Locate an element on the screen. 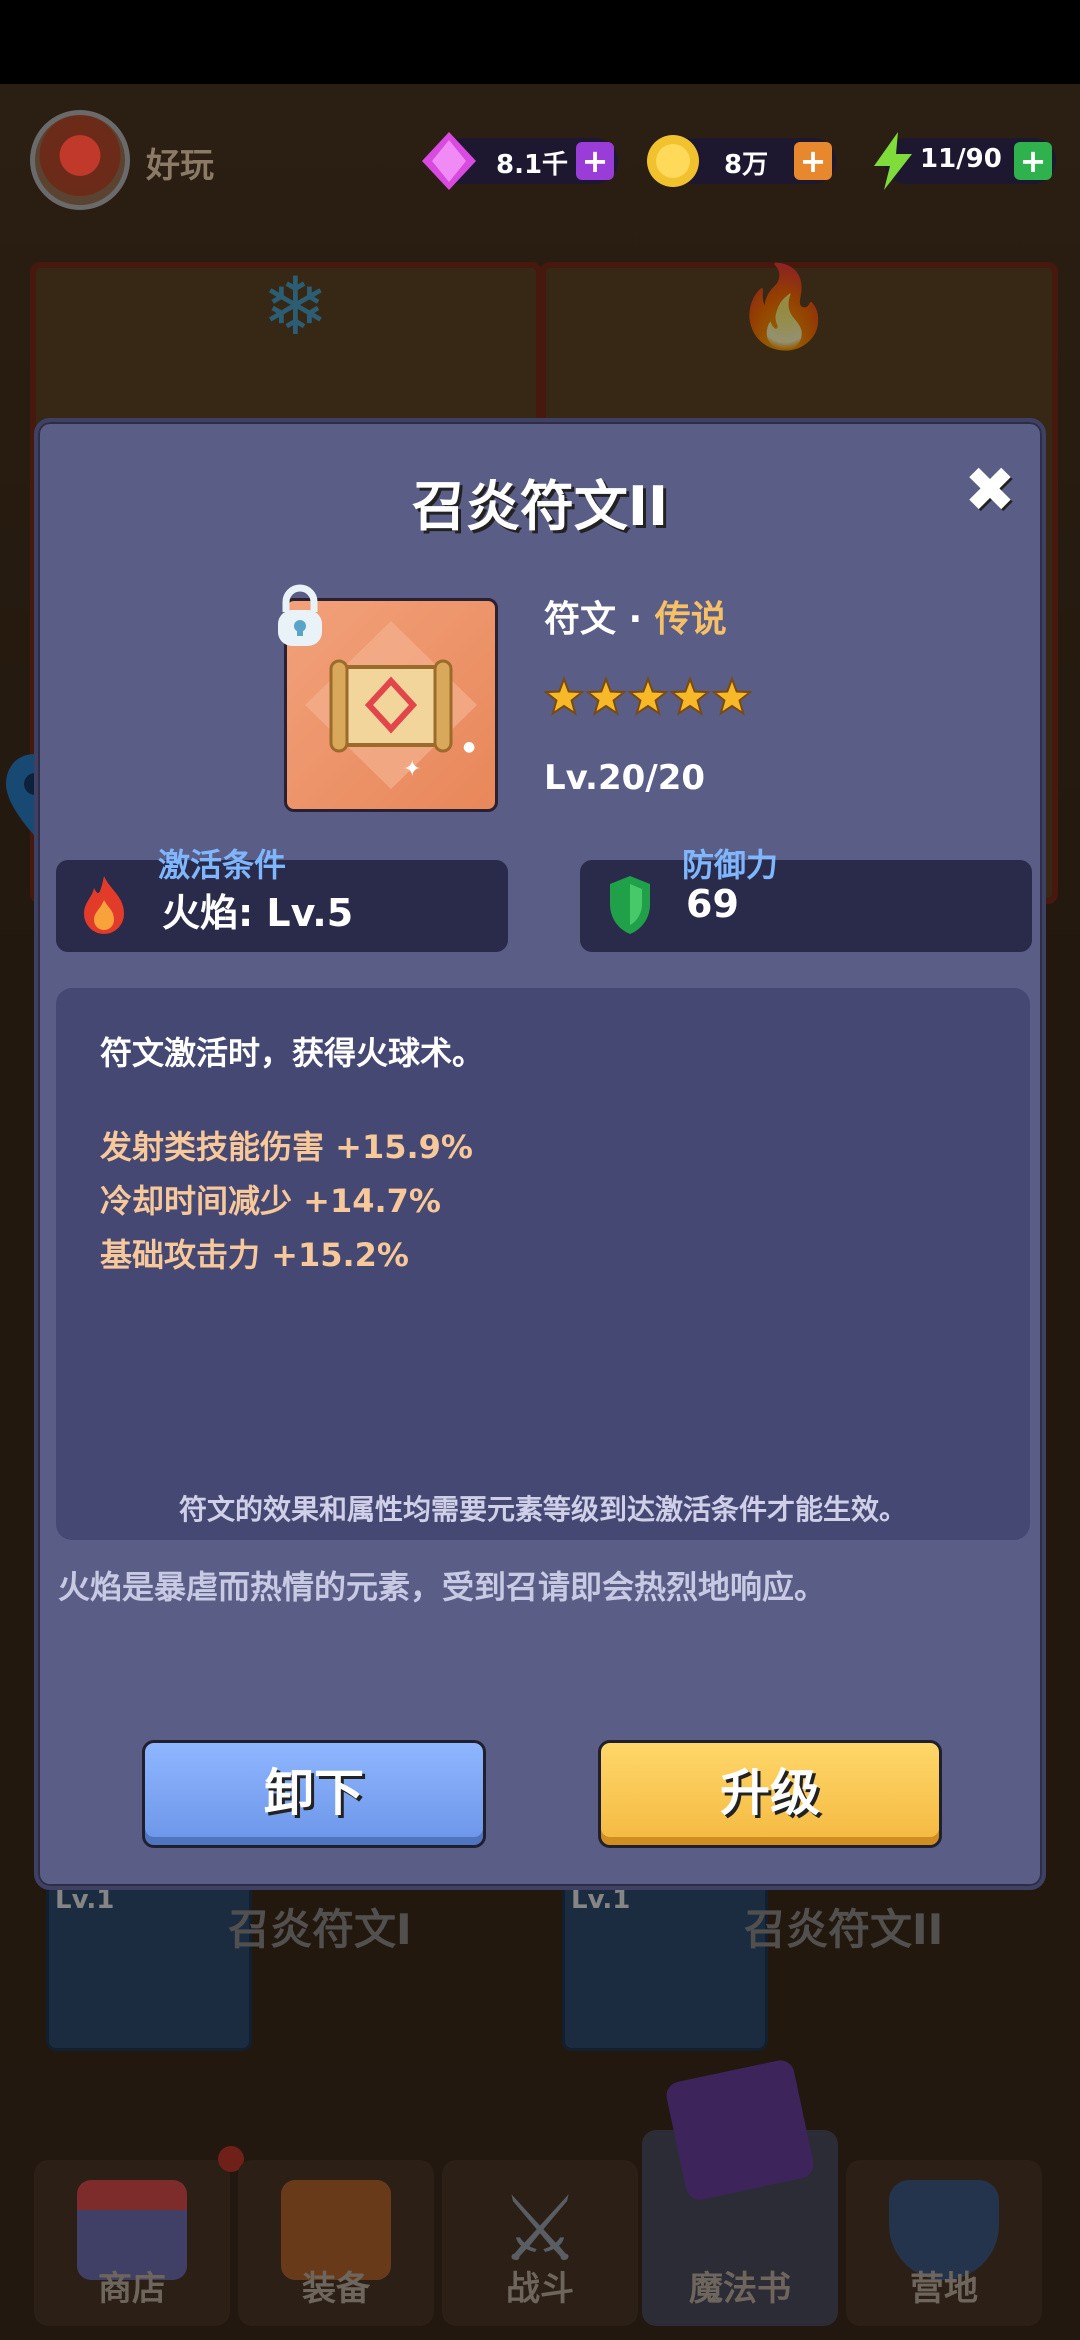  player-name: 好玩 is located at coordinates (180, 166).